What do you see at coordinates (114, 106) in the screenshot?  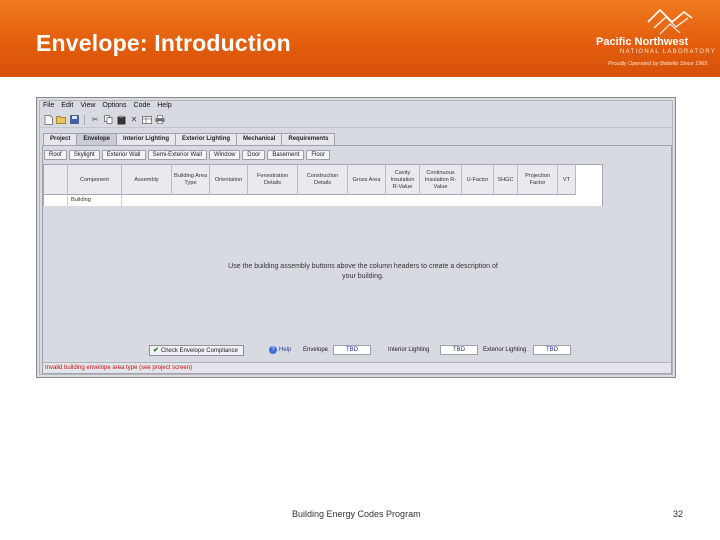 I see `menu-options: Options` at bounding box center [114, 106].